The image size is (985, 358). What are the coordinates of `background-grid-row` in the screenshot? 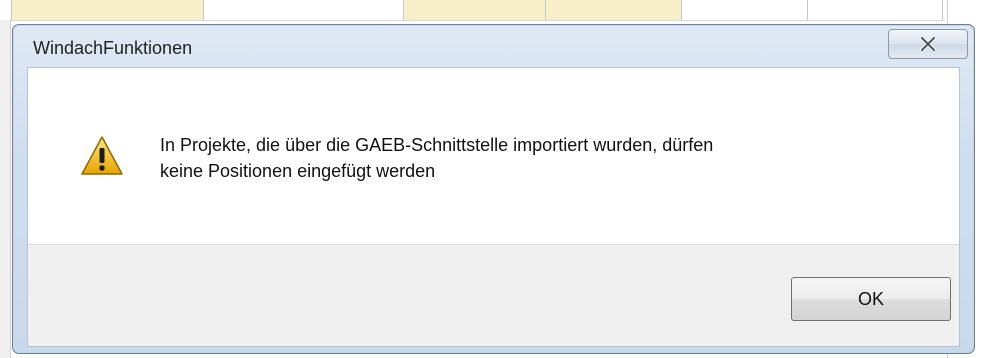 It's located at (492, 10).